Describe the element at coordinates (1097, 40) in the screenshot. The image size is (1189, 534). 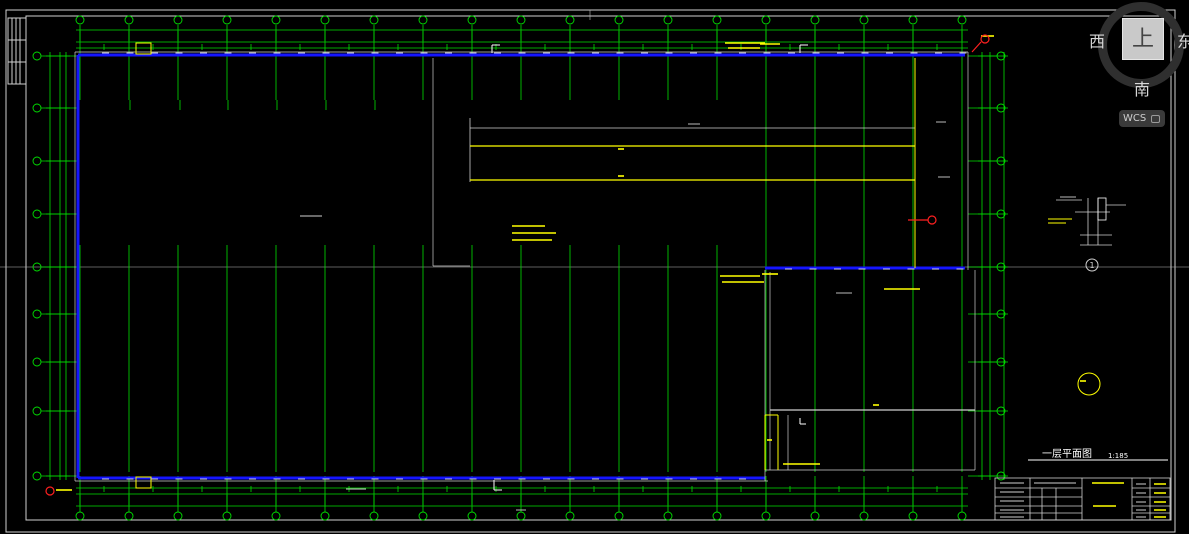
I see `compass-west-label: 西` at that location.